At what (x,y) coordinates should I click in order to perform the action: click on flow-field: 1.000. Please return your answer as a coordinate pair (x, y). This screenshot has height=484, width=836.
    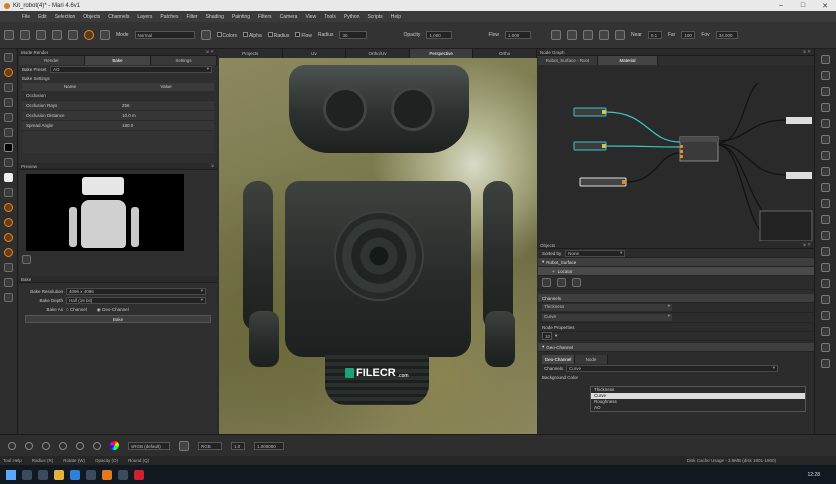
    Looking at the image, I should click on (518, 35).